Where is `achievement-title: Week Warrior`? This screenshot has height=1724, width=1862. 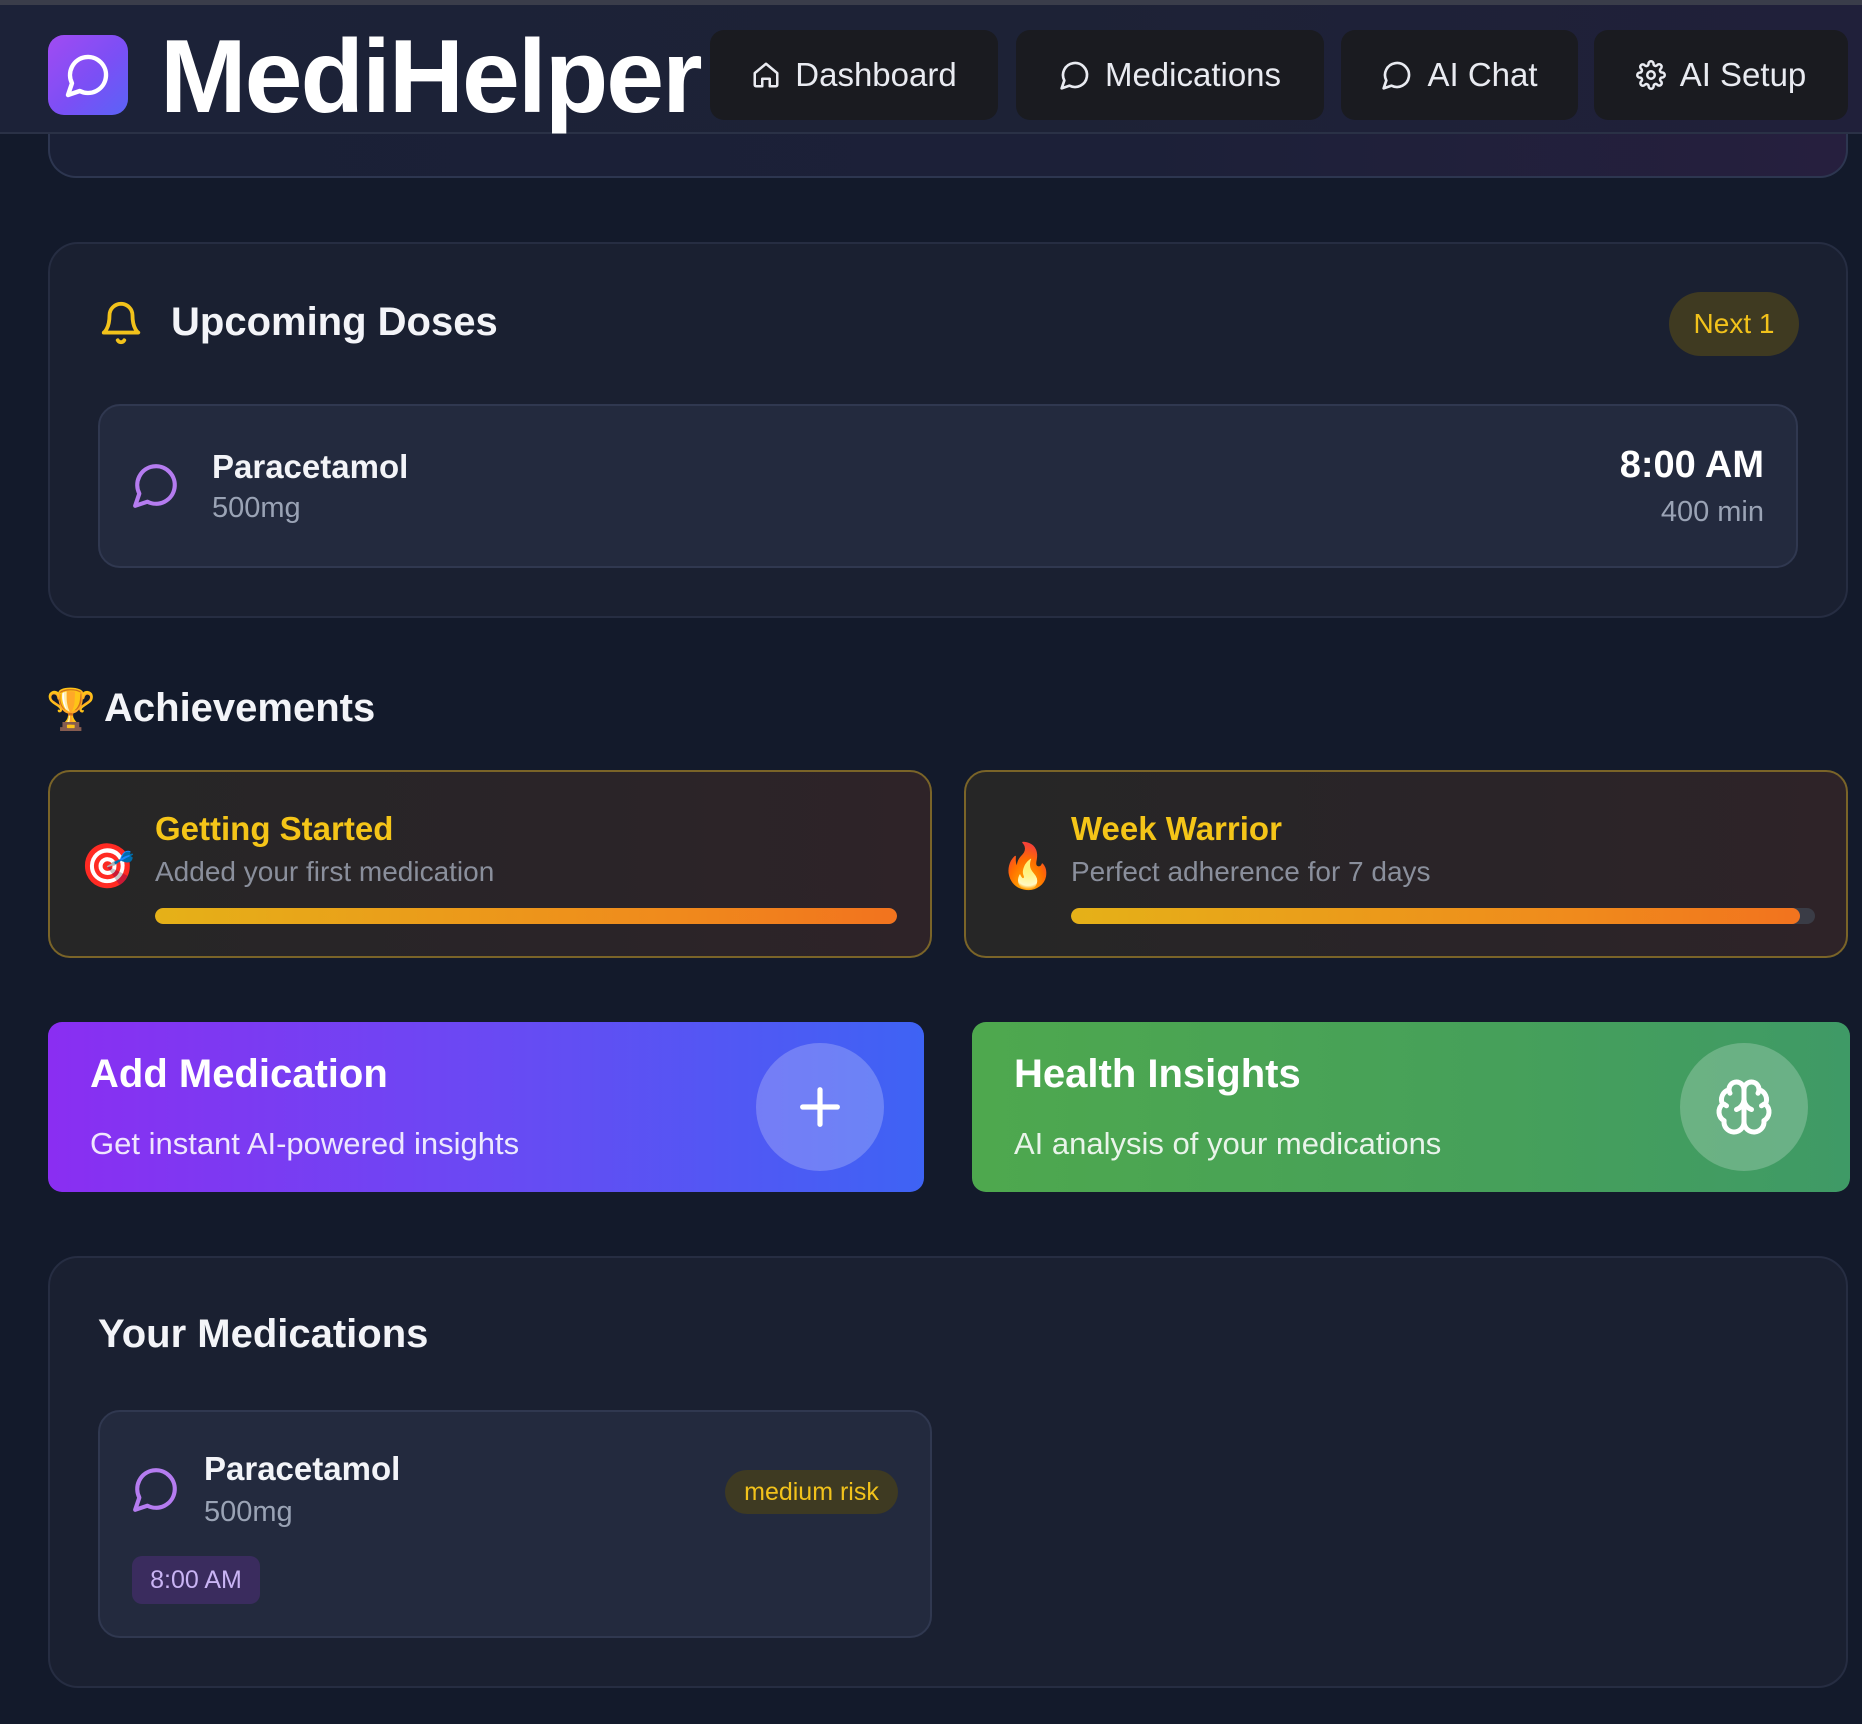
achievement-title: Week Warrior is located at coordinates (1176, 828).